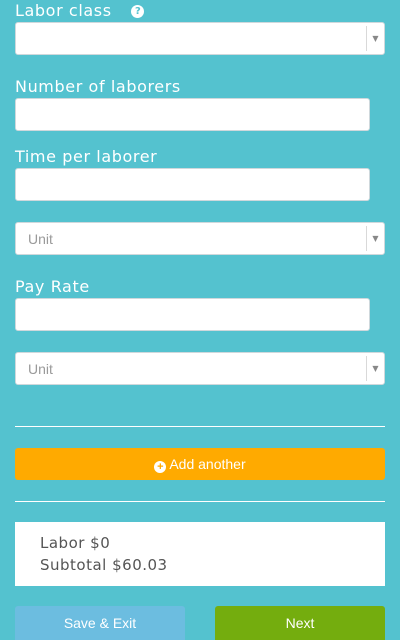 The width and height of the screenshot is (400, 640). I want to click on pay-unit-placeholder: Unit, so click(40, 369).